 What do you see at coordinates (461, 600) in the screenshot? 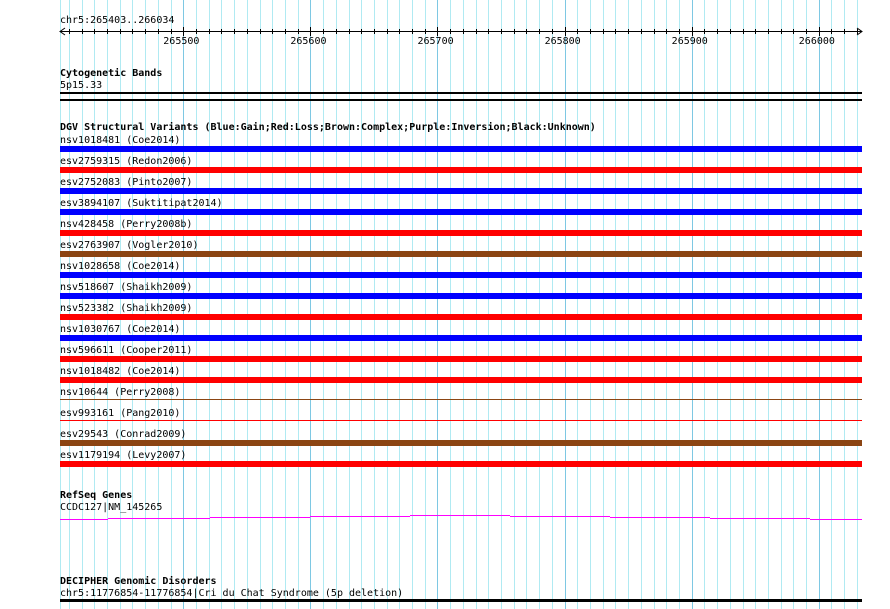
I see `decipher-region-bar` at bounding box center [461, 600].